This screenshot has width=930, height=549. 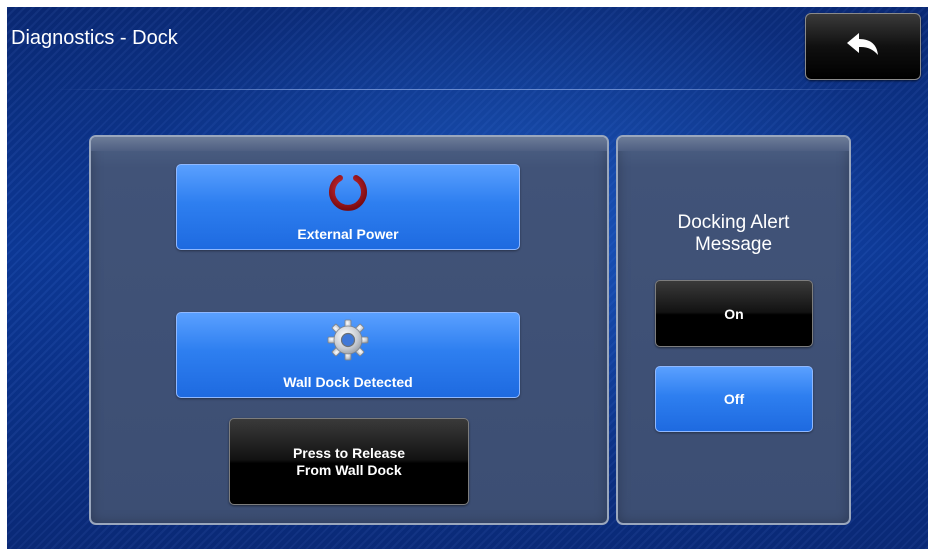 I want to click on back-arrow-icon, so click(x=863, y=46).